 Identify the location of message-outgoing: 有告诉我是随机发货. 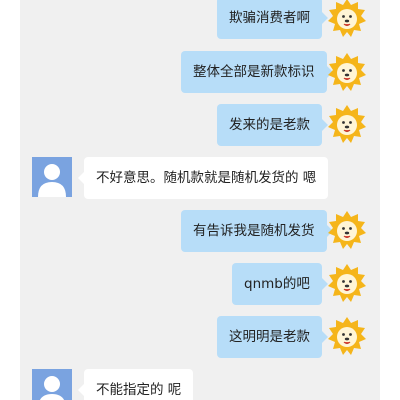
(256, 231).